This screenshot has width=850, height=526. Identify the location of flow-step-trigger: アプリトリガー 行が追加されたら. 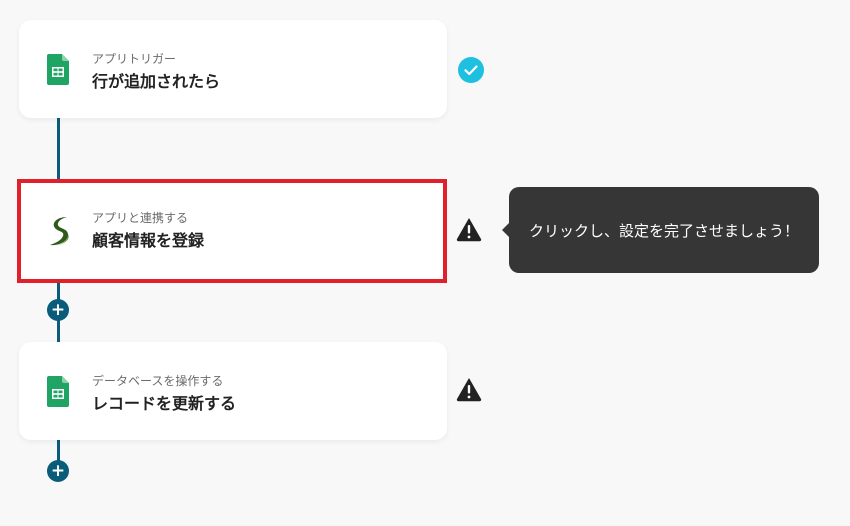
(233, 69).